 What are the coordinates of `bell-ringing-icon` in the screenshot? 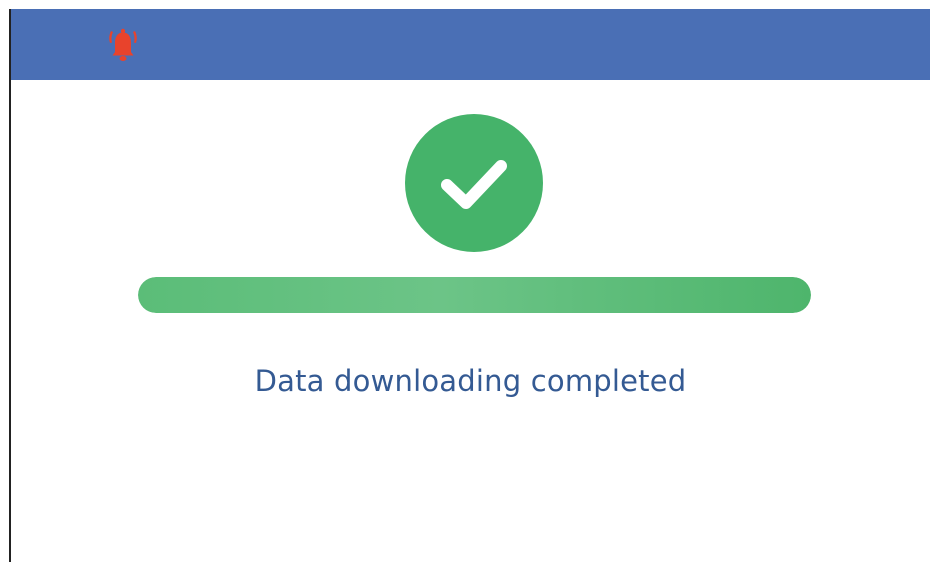 It's located at (123, 45).